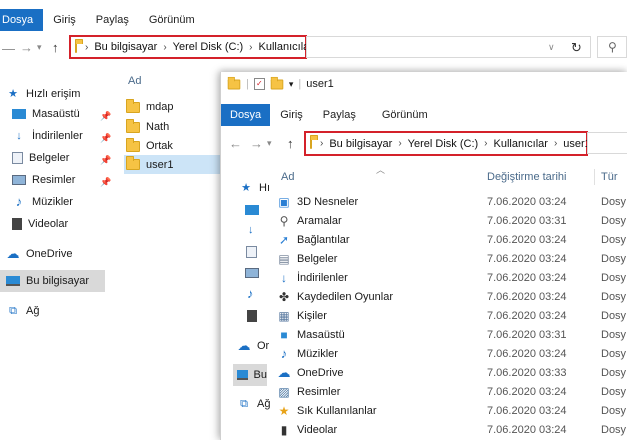 The height and width of the screenshot is (440, 627). I want to click on table-row: ▨ Resimler 7.06.2020 03:24 Dosy, so click(452, 392).